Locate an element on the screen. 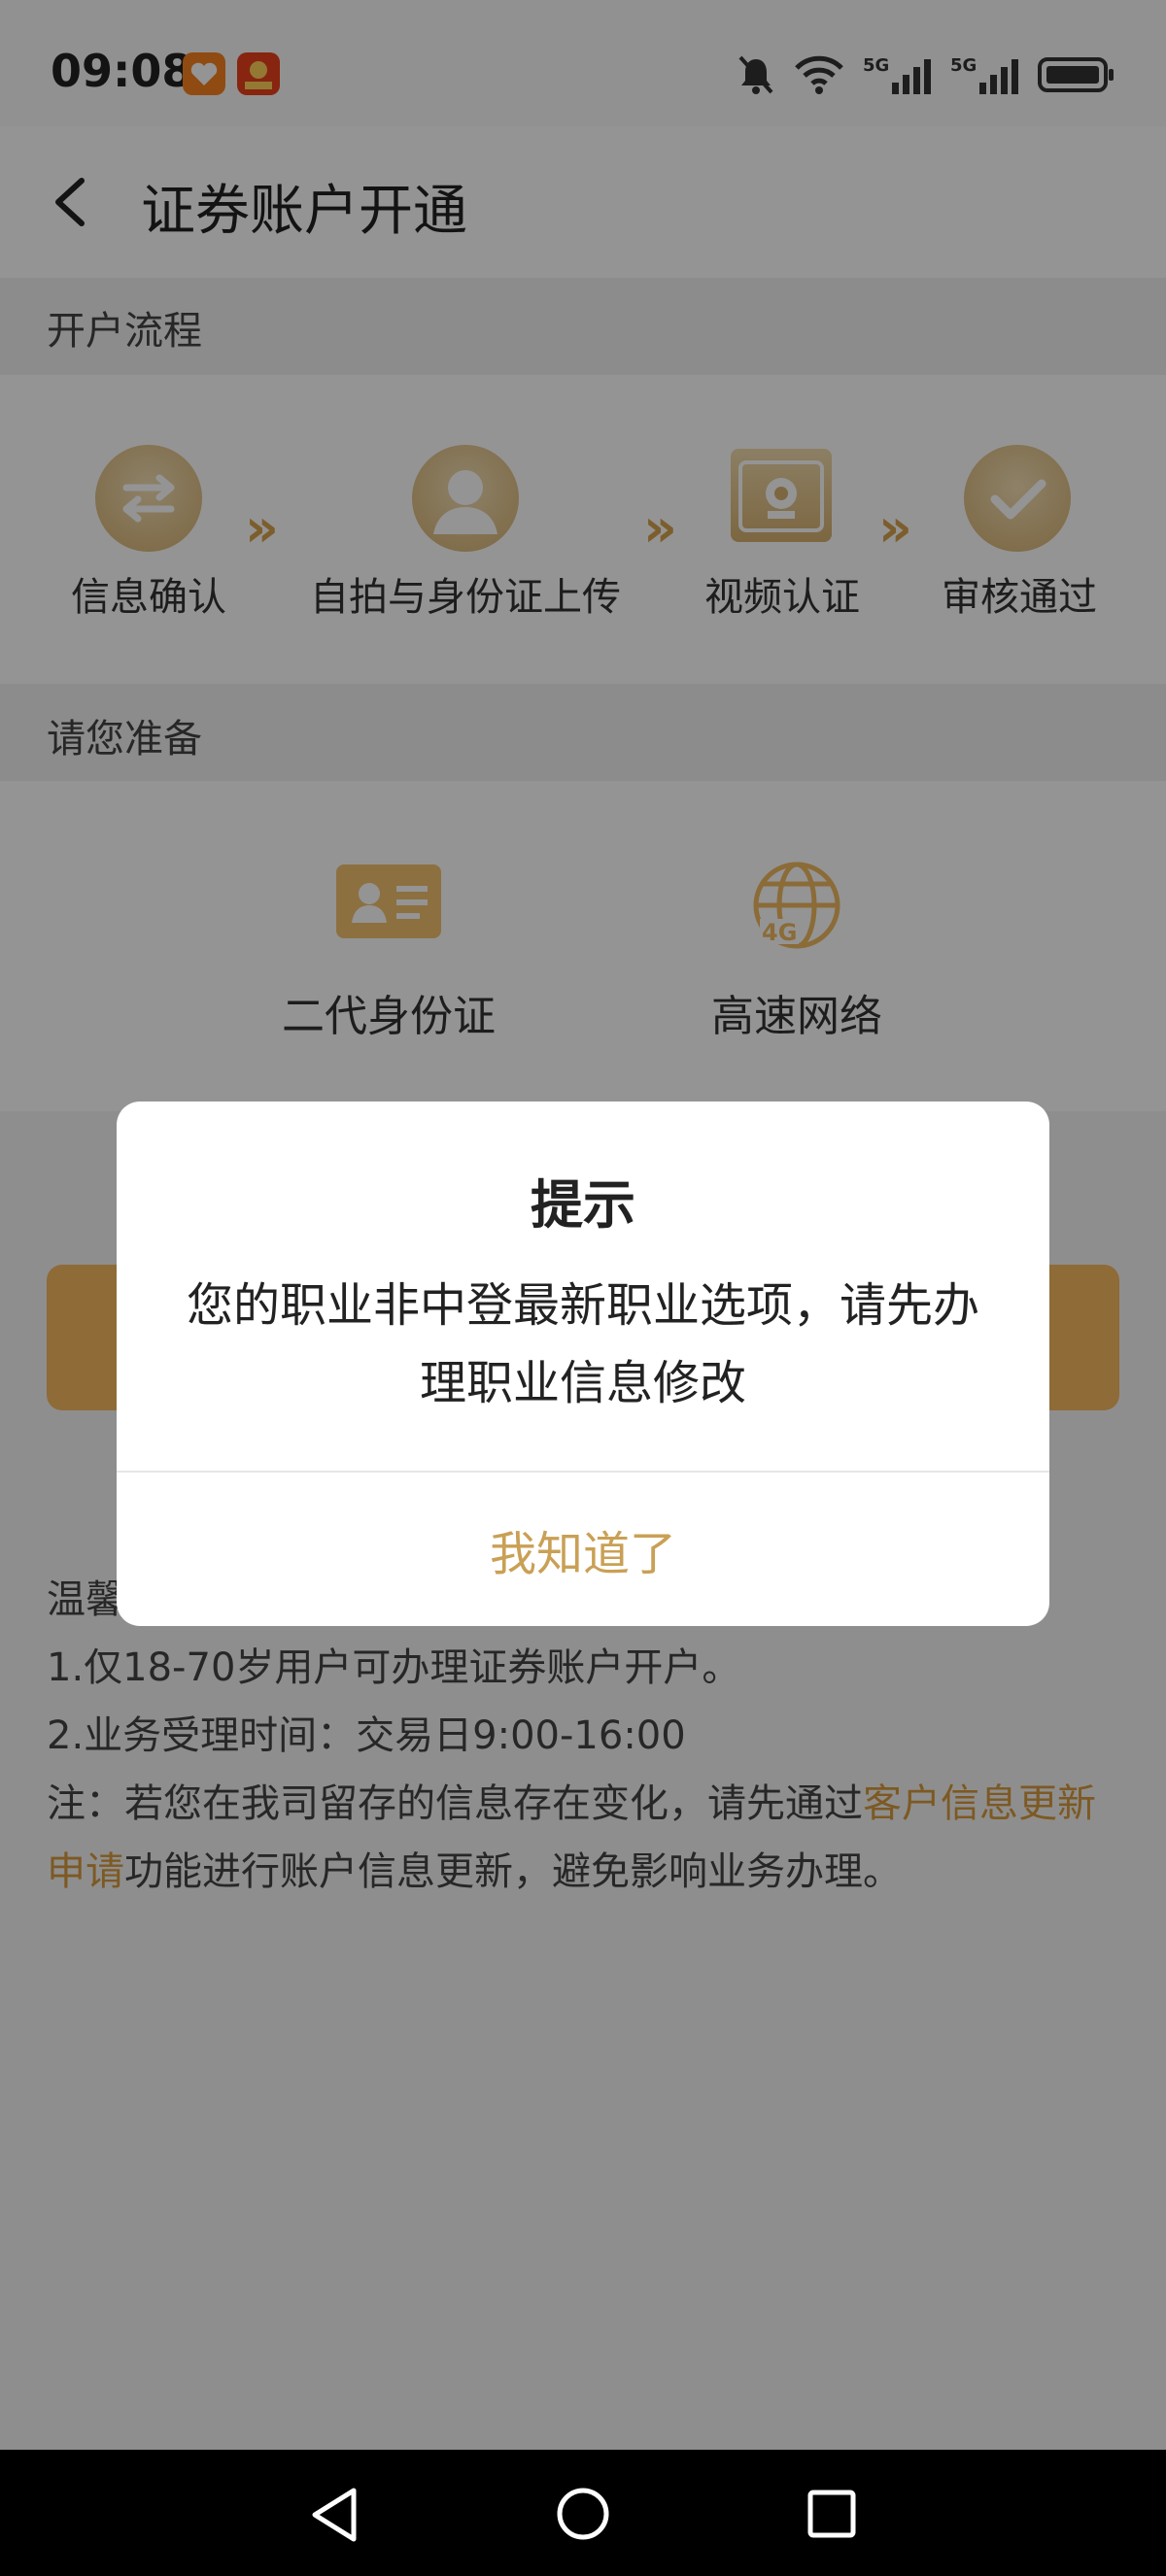 The width and height of the screenshot is (1166, 2576). system-nav-bar is located at coordinates (583, 2513).